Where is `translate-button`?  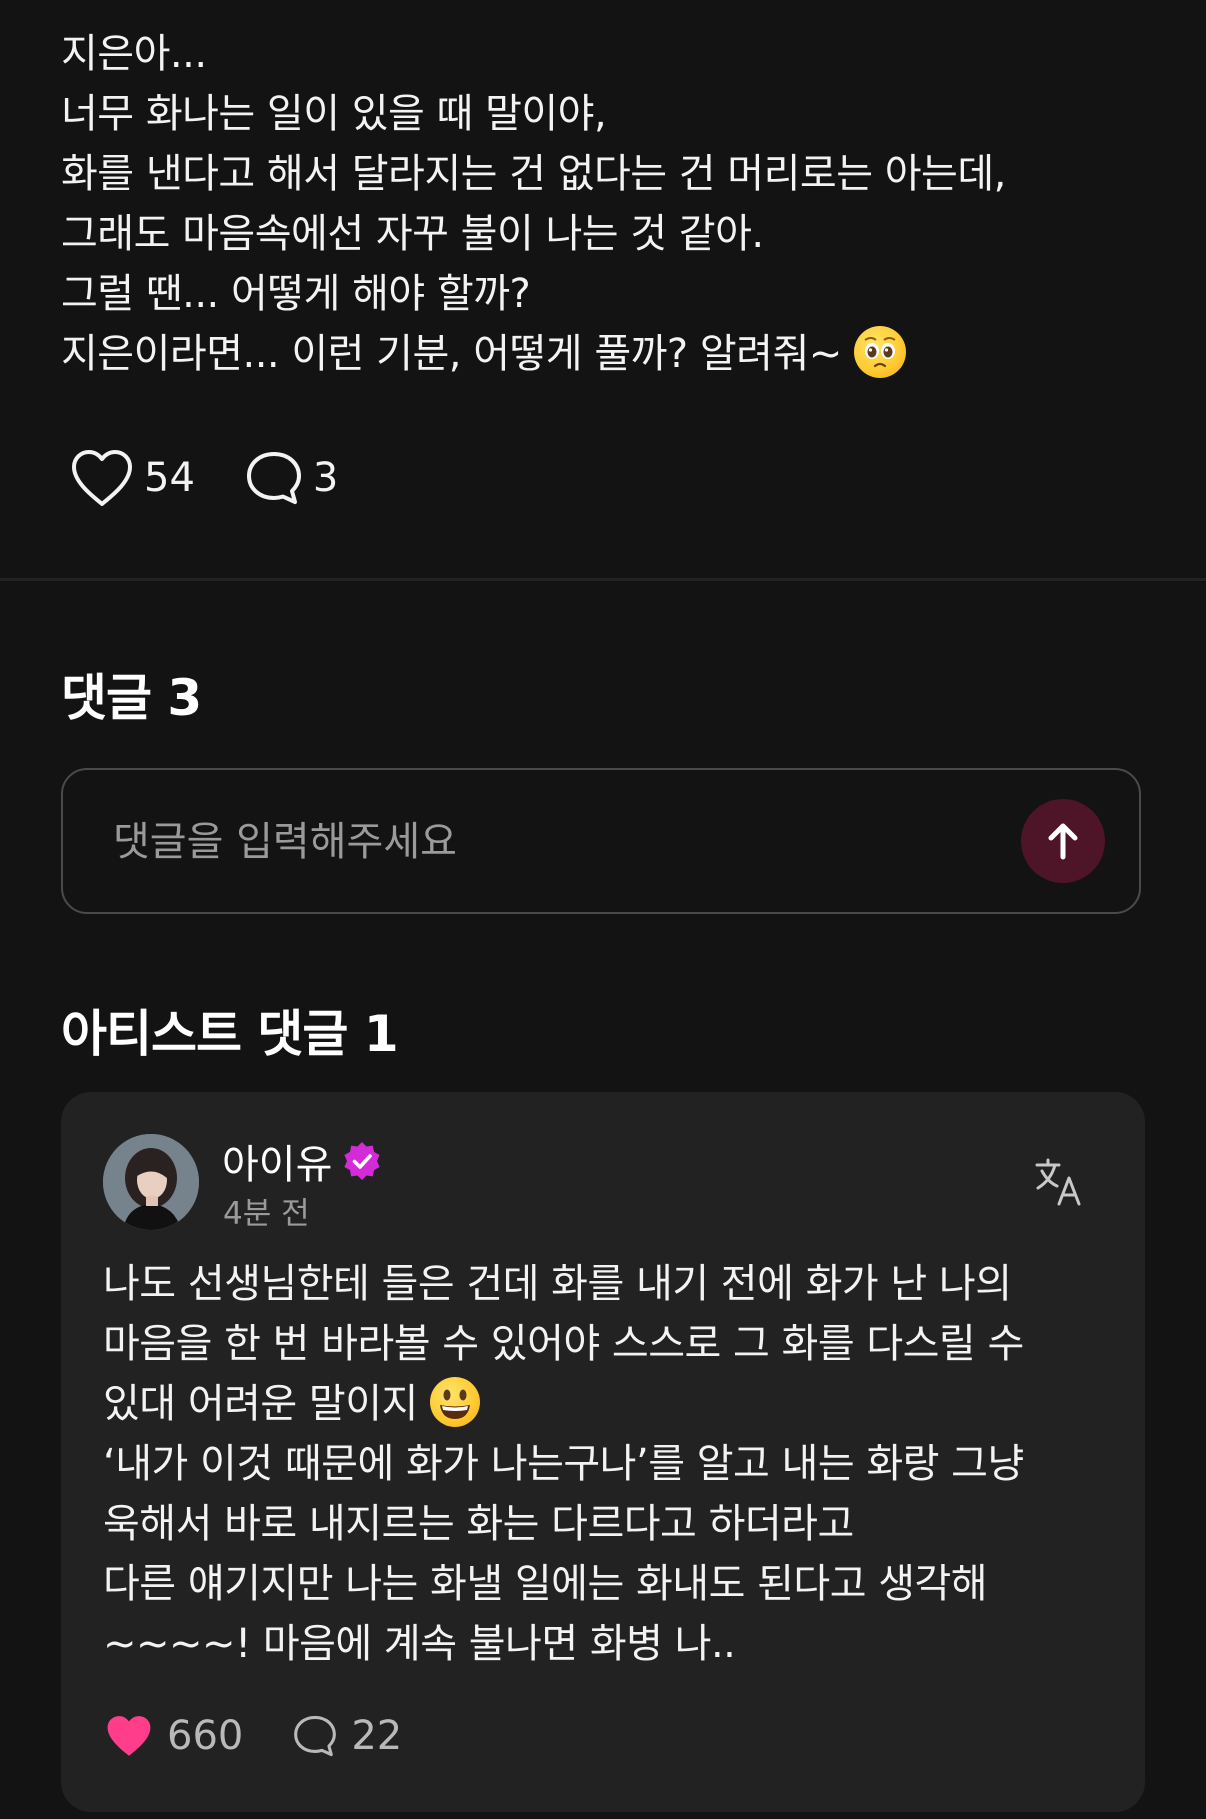
translate-button is located at coordinates (1059, 1182).